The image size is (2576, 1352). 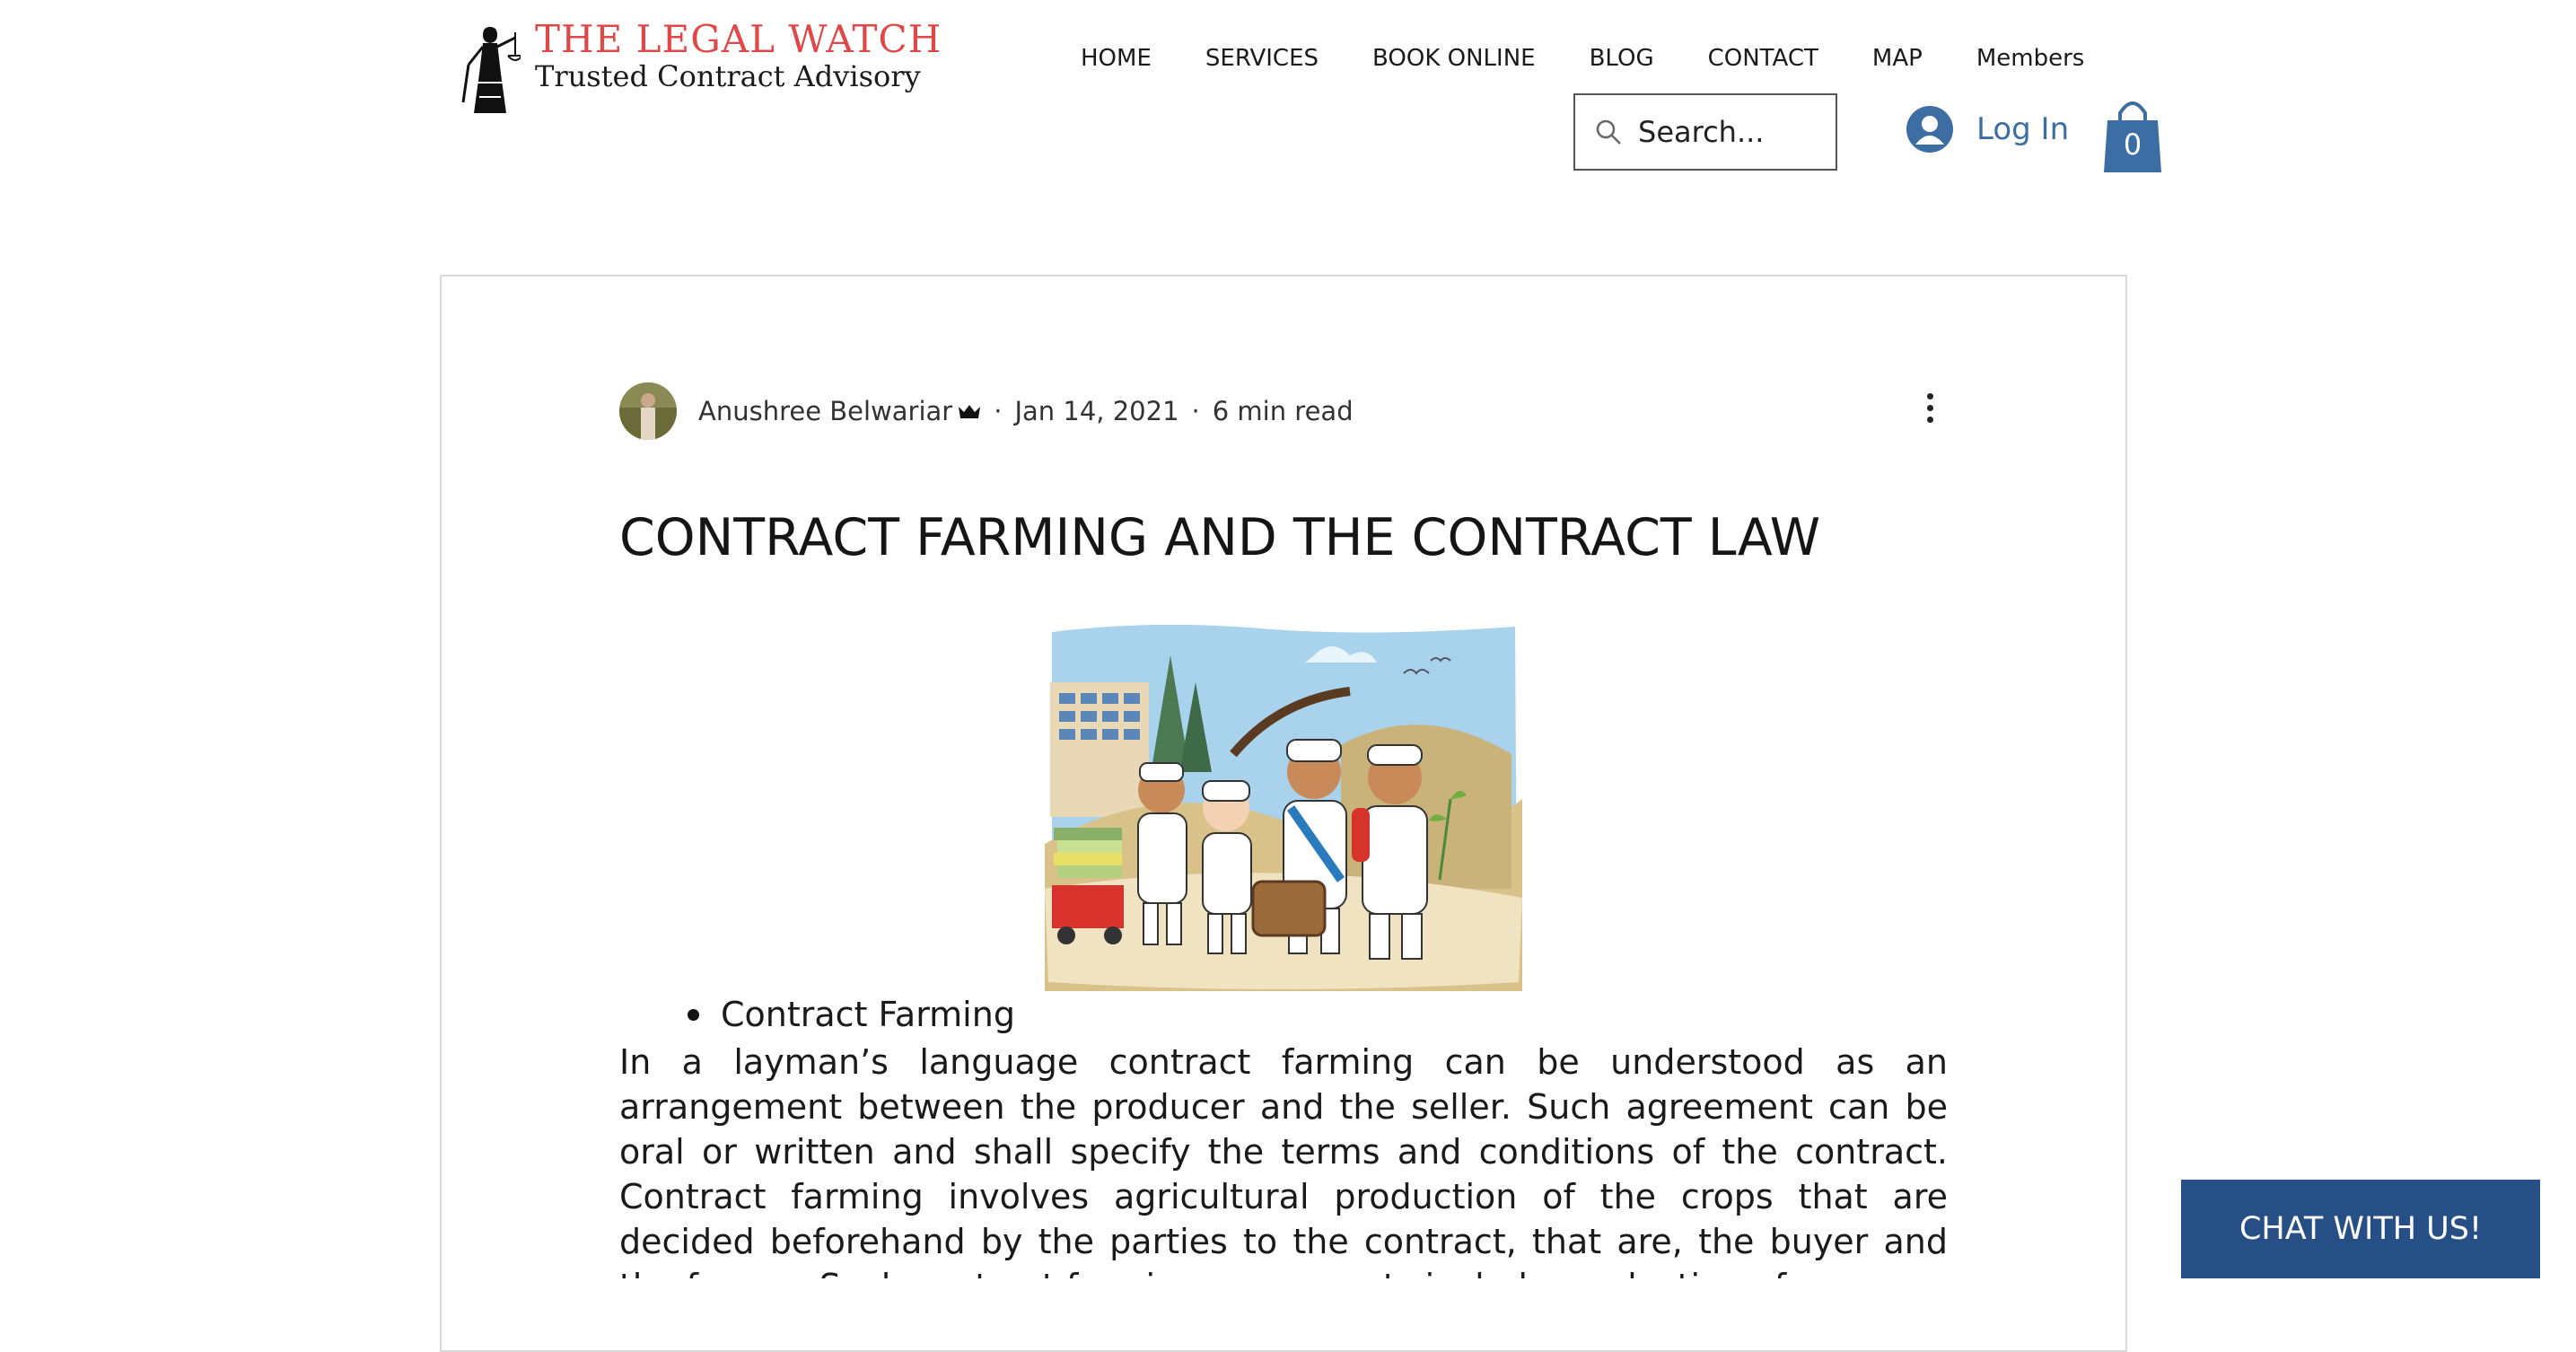 I want to click on bullet-icon, so click(x=693, y=1014).